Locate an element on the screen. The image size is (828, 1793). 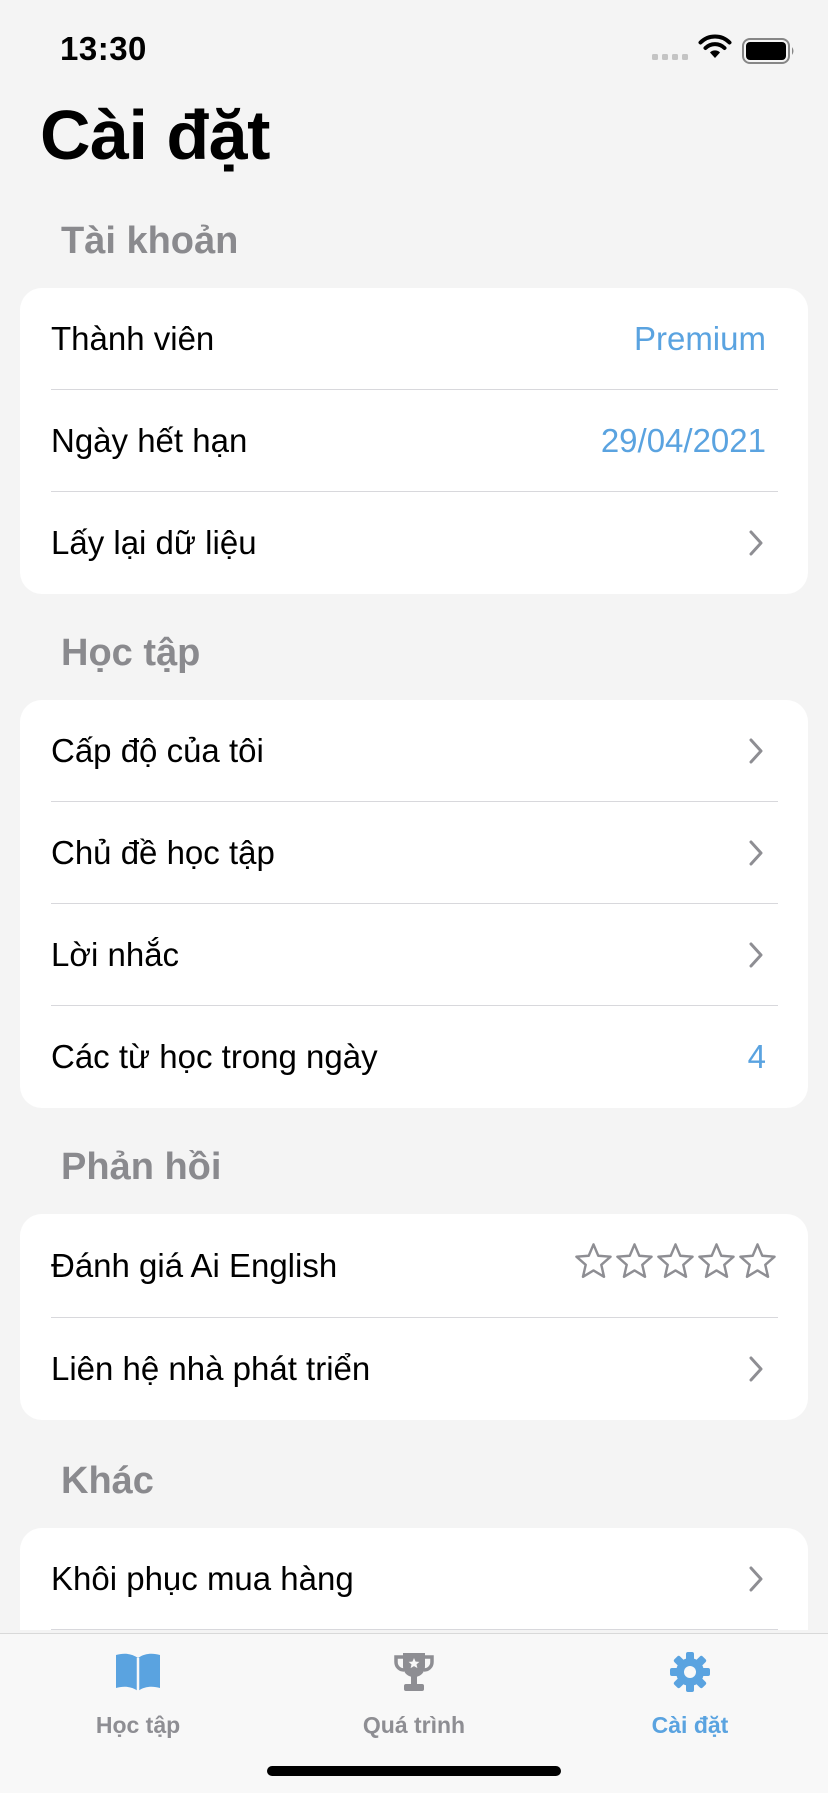
tab-label: Học tập is located at coordinates (138, 1725).